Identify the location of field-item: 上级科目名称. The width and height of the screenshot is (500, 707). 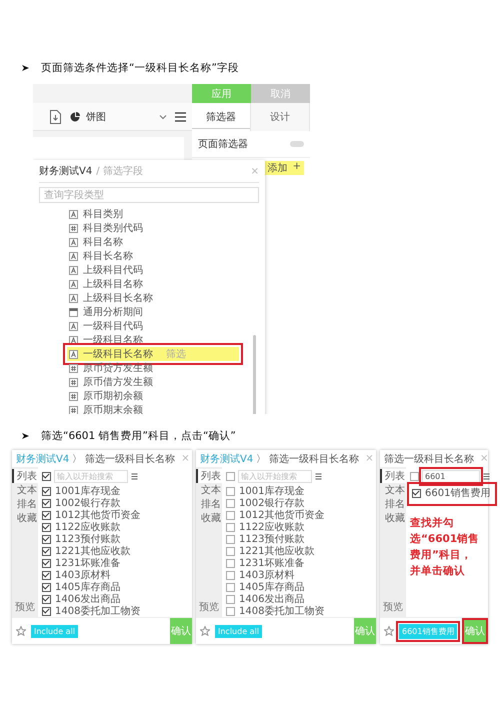
(143, 284).